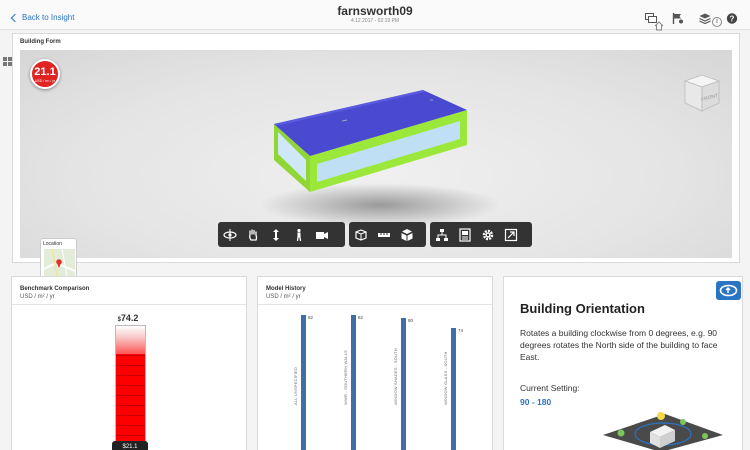 This screenshot has width=750, height=450. Describe the element at coordinates (678, 17) in the screenshot. I see `flag-settings-icon` at that location.